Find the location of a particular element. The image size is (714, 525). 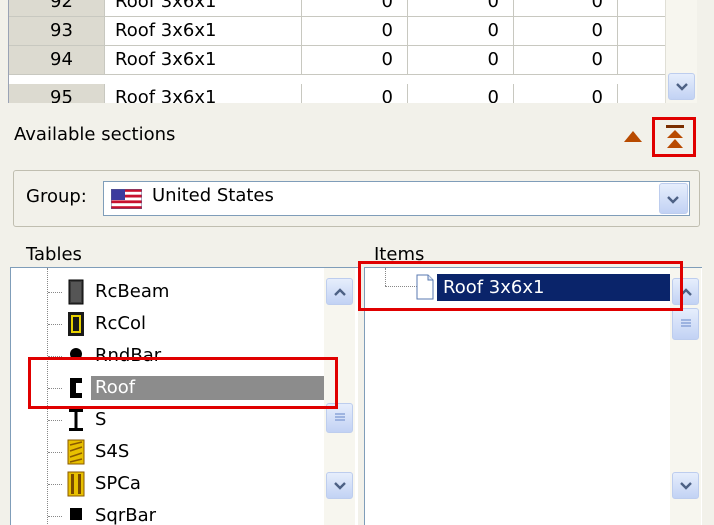

tree-item-label: S is located at coordinates (101, 419).